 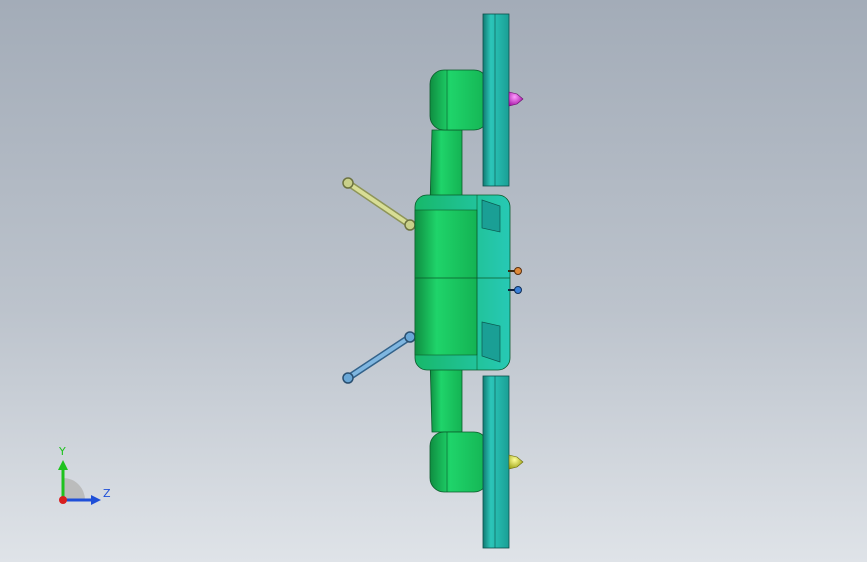 What do you see at coordinates (379, 204) in the screenshot?
I see `upper-linkage-arm` at bounding box center [379, 204].